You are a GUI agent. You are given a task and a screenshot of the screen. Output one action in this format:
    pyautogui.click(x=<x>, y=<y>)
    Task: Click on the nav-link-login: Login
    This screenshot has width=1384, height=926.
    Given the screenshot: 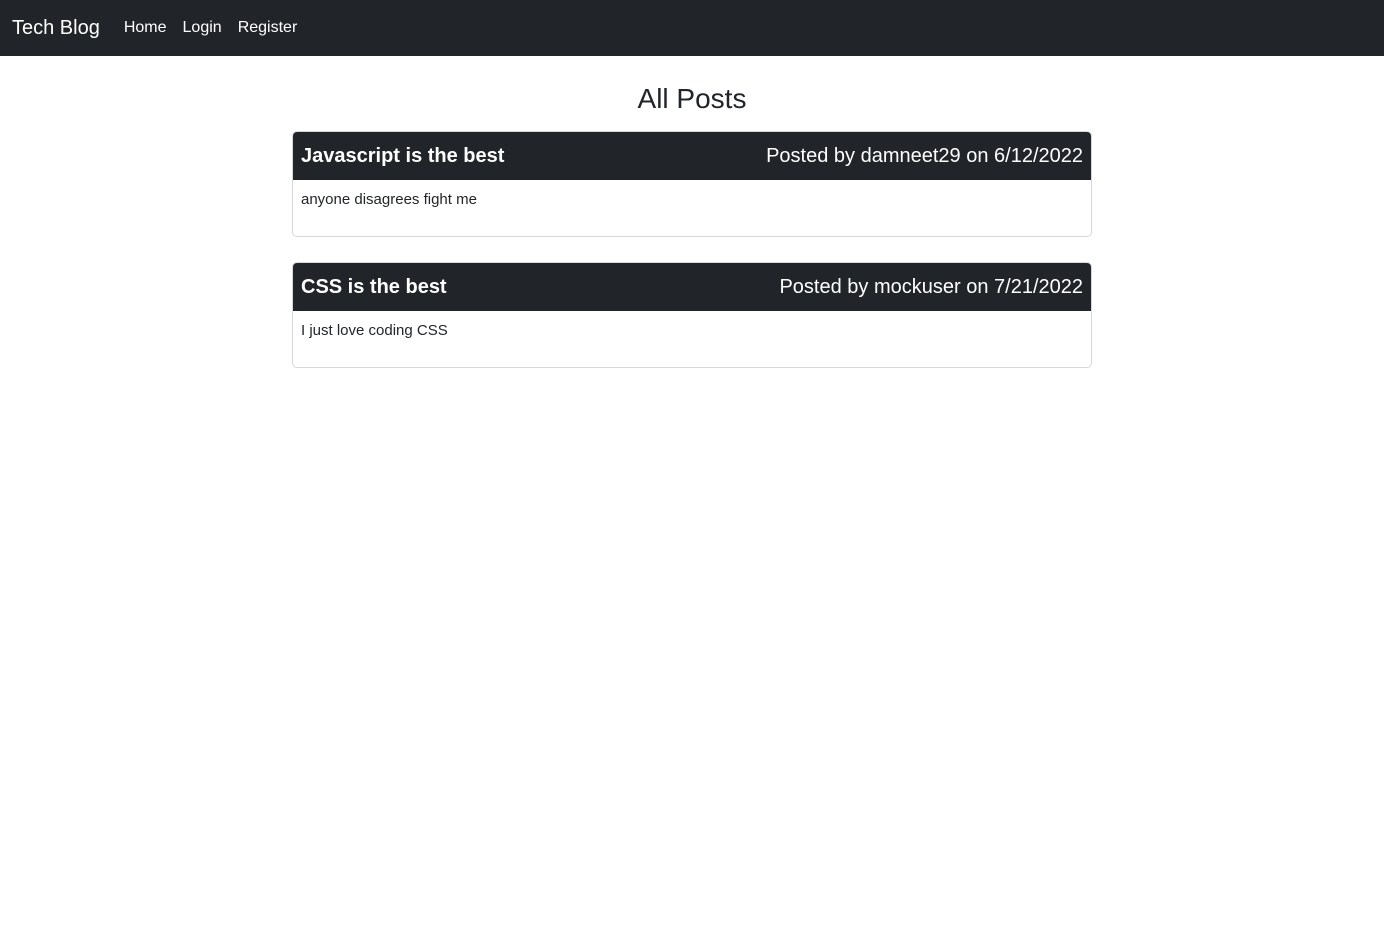 What is the action you would take?
    pyautogui.click(x=202, y=28)
    